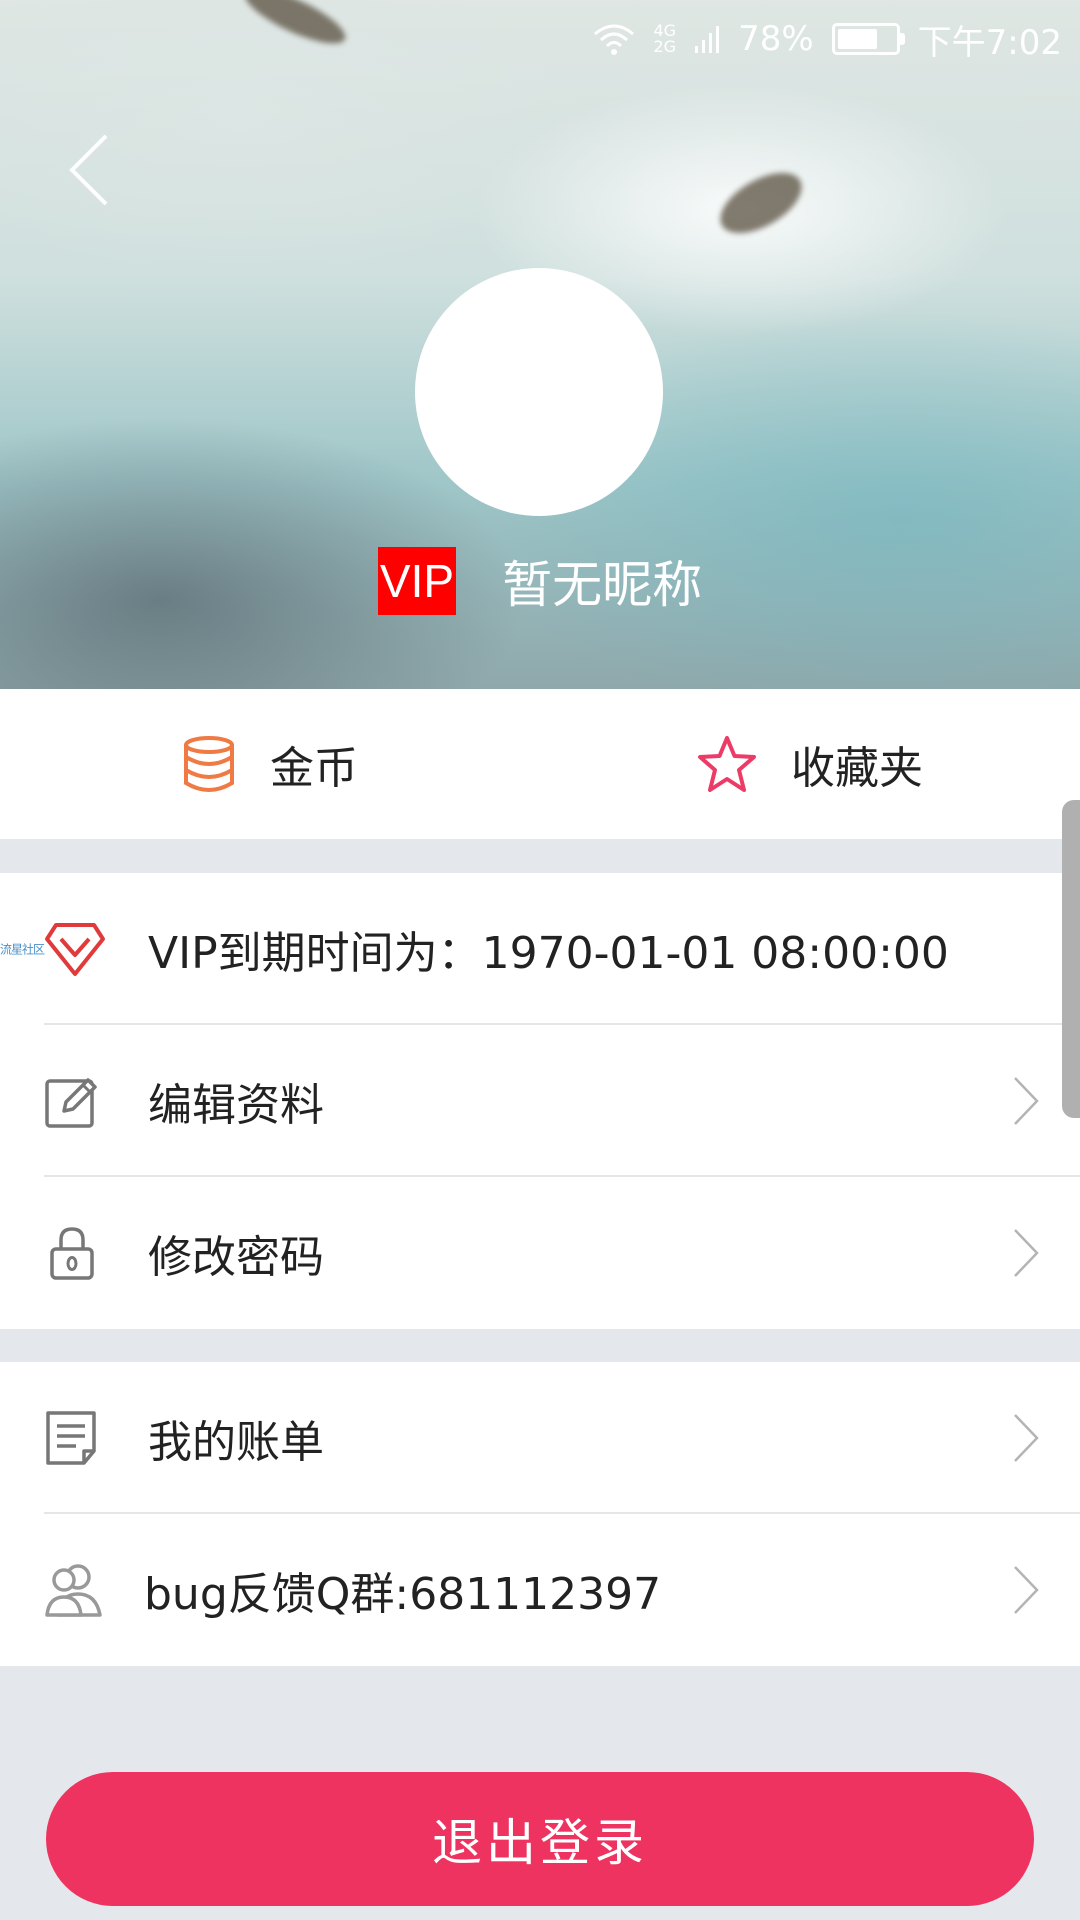  Describe the element at coordinates (857, 768) in the screenshot. I see `favorites-label: 收藏夹` at that location.